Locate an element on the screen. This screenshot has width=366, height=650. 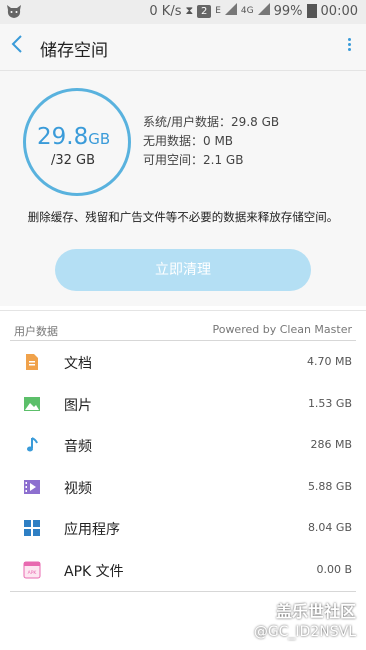
network-4g: 4G is located at coordinates (247, 11).